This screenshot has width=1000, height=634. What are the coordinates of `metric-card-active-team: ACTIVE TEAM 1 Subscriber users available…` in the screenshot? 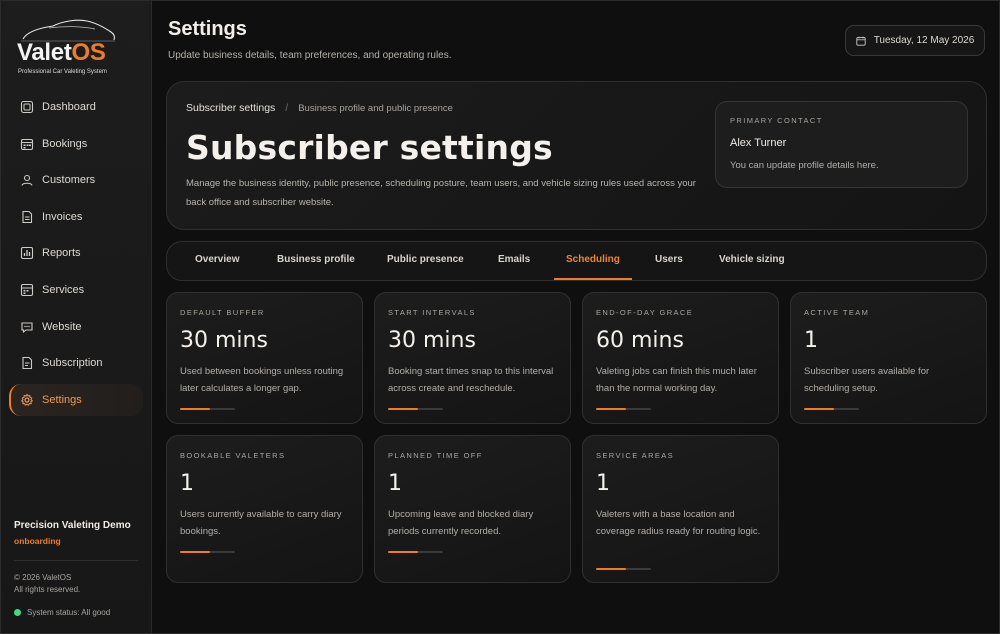 It's located at (888, 358).